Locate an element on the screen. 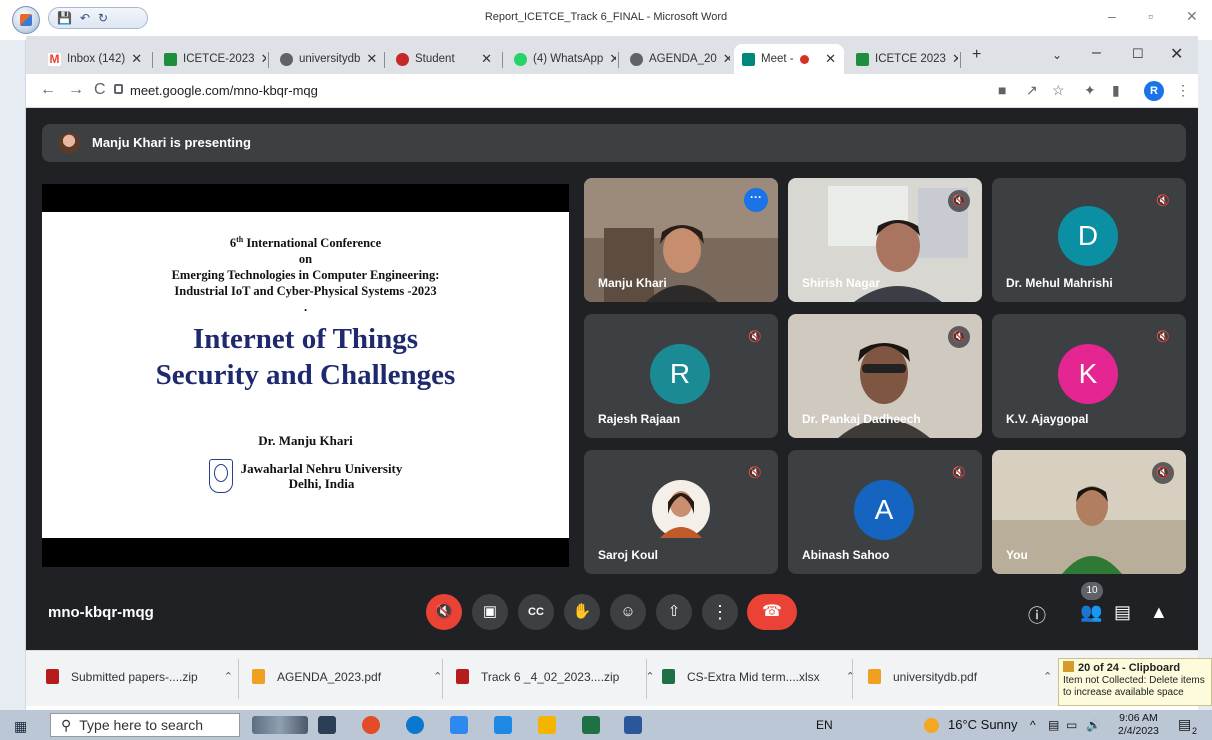 The width and height of the screenshot is (1212, 740). present-button: ⇧ is located at coordinates (674, 612).